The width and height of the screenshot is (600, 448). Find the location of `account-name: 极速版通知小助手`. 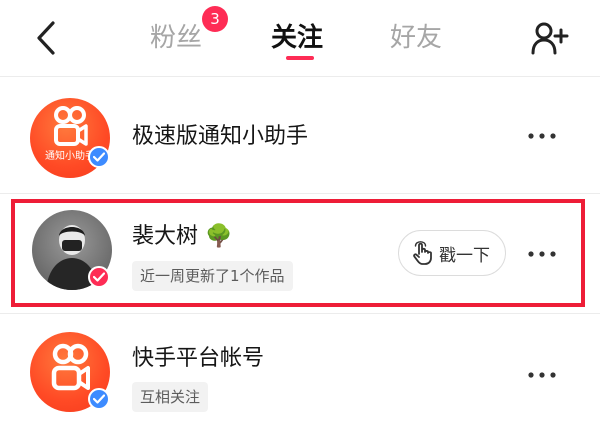

account-name: 极速版通知小助手 is located at coordinates (220, 134).